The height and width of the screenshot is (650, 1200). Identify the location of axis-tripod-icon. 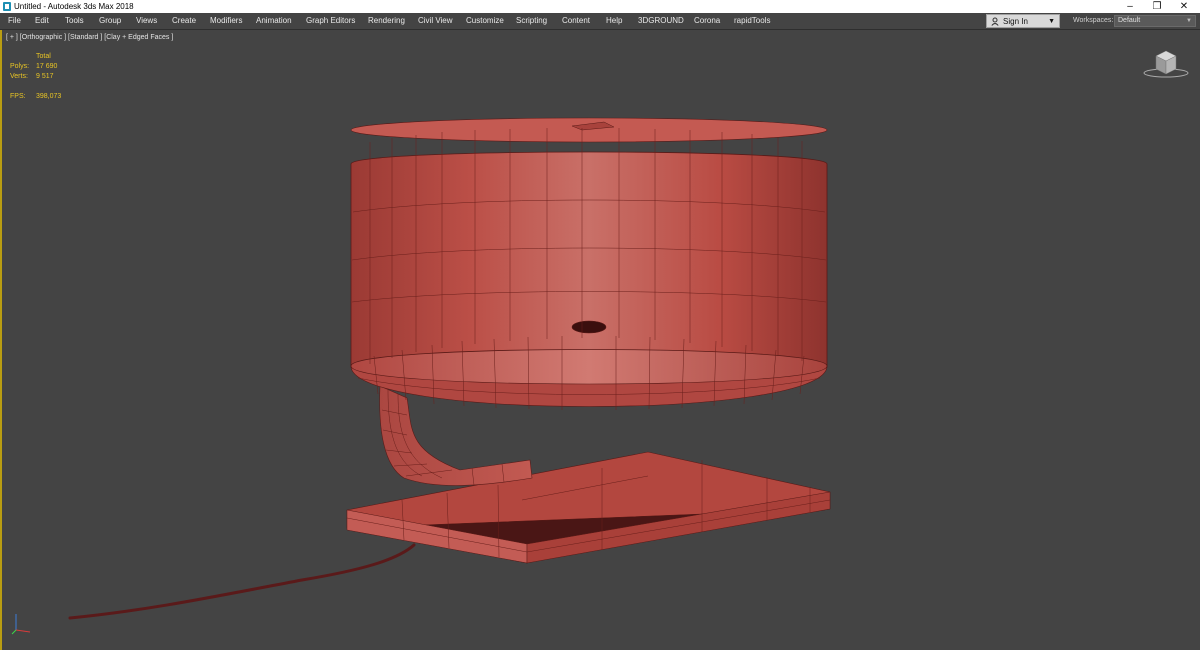
(21, 624).